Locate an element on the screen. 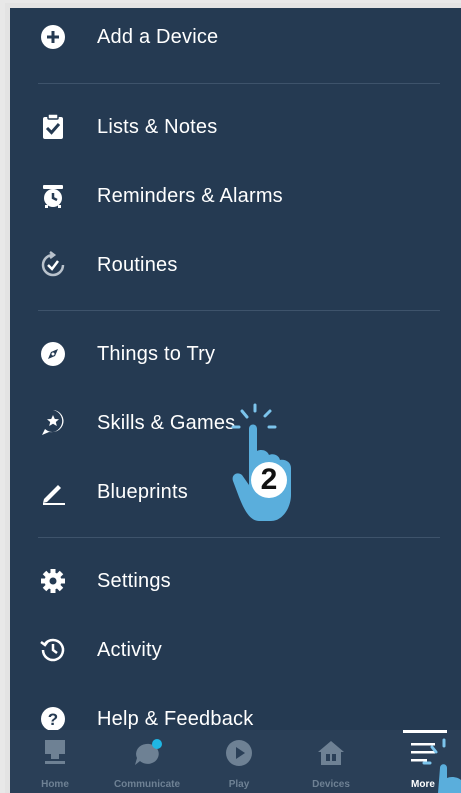 The image size is (461, 793). menu-item-skills-games: Skills & Games is located at coordinates (235, 423).